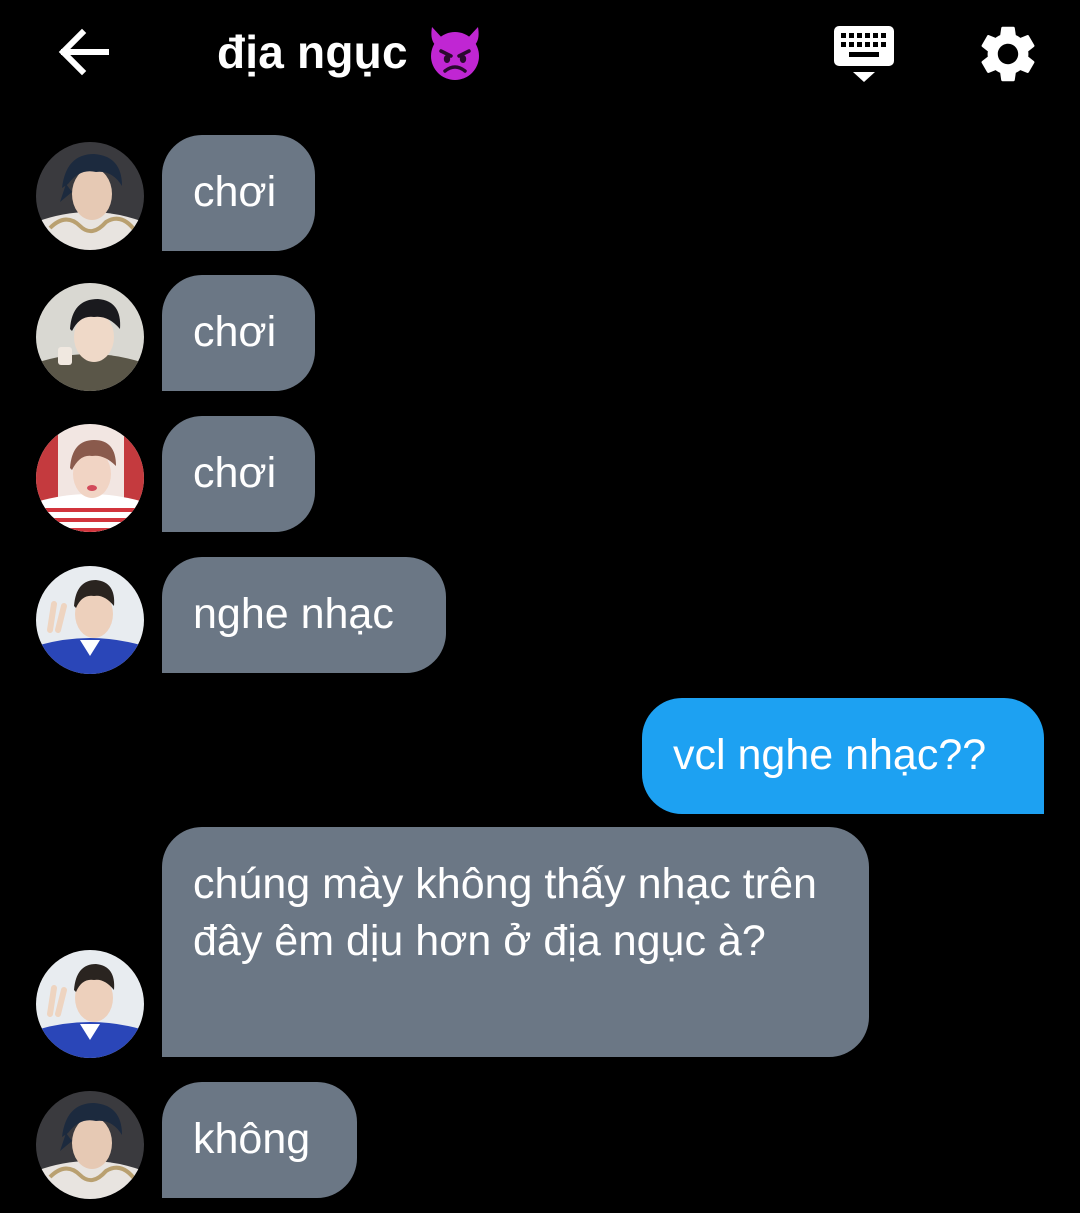 This screenshot has width=1080, height=1213. Describe the element at coordinates (454, 53) in the screenshot. I see `angry-devil-emoji-icon` at that location.